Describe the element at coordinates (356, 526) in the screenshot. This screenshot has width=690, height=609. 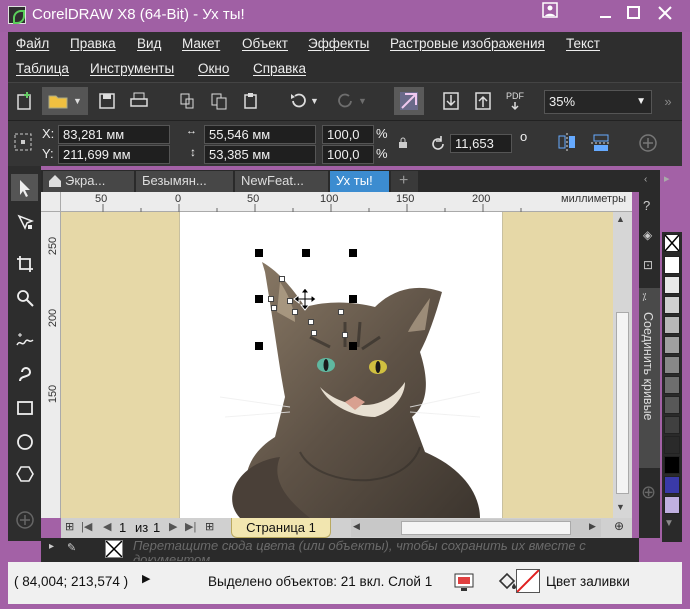
I see `scroll-left-icon: ◀` at that location.